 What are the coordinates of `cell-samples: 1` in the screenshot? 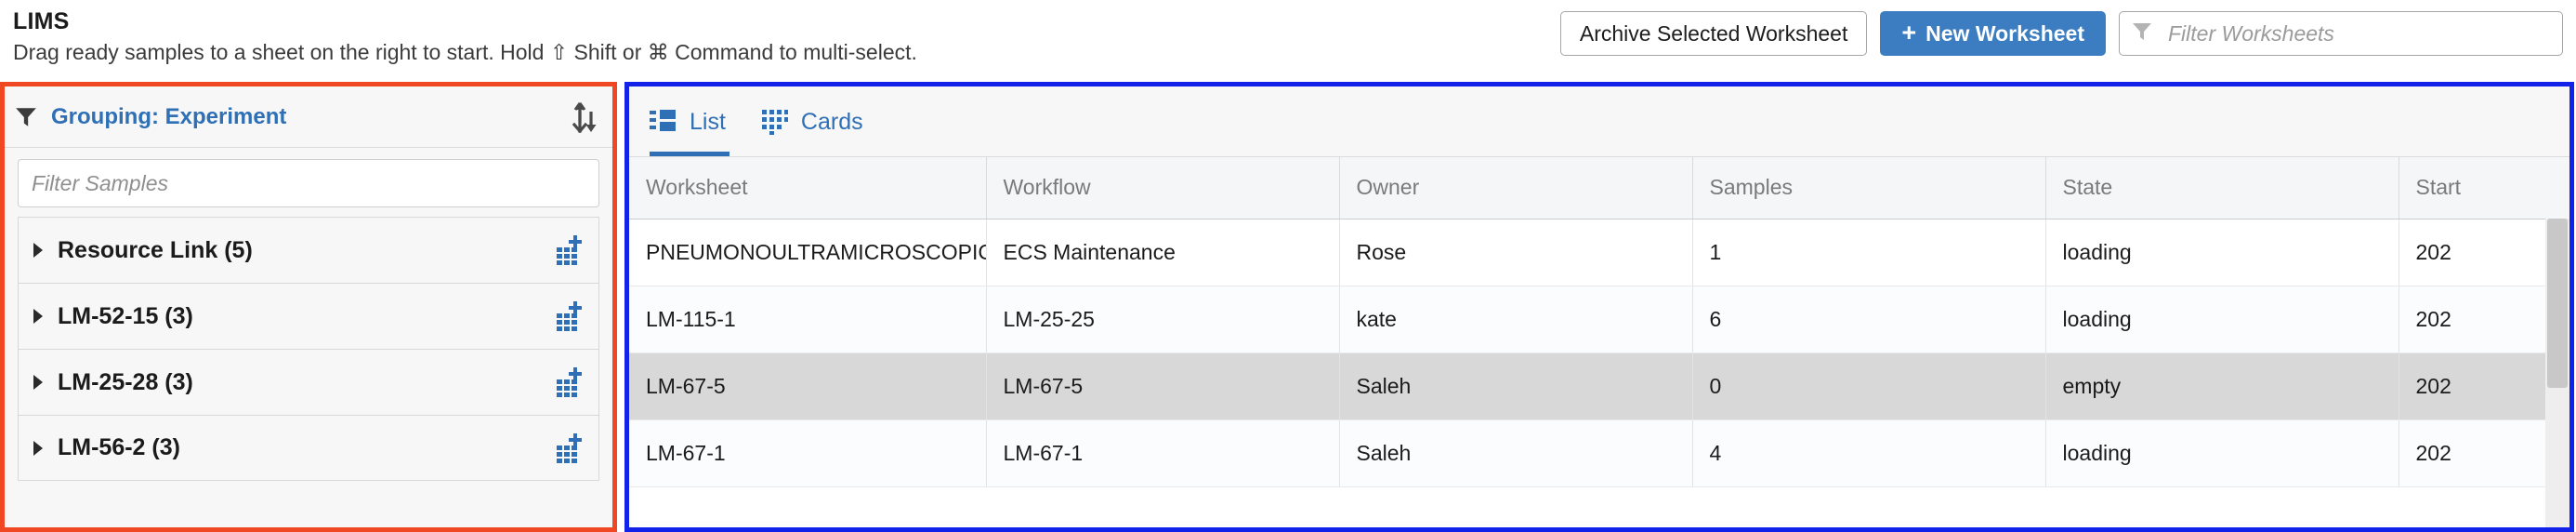 It's located at (1869, 253).